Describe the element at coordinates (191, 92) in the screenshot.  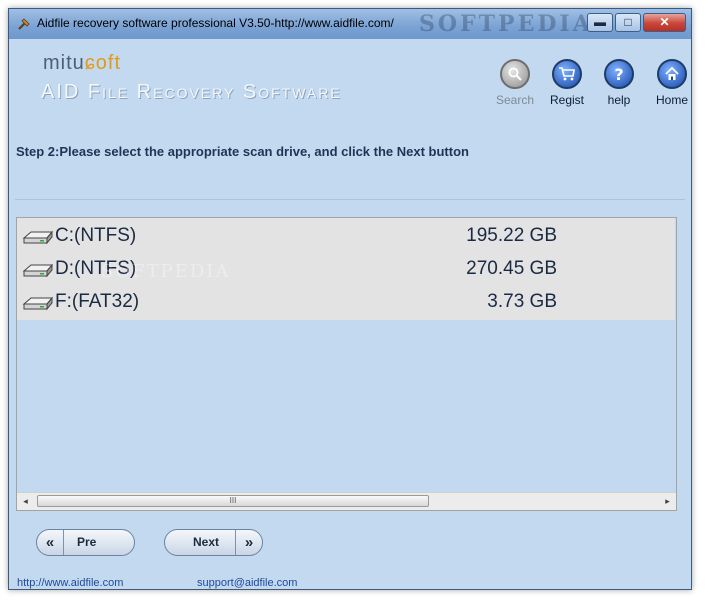
I see `product-name: AID File Recovery Software` at that location.